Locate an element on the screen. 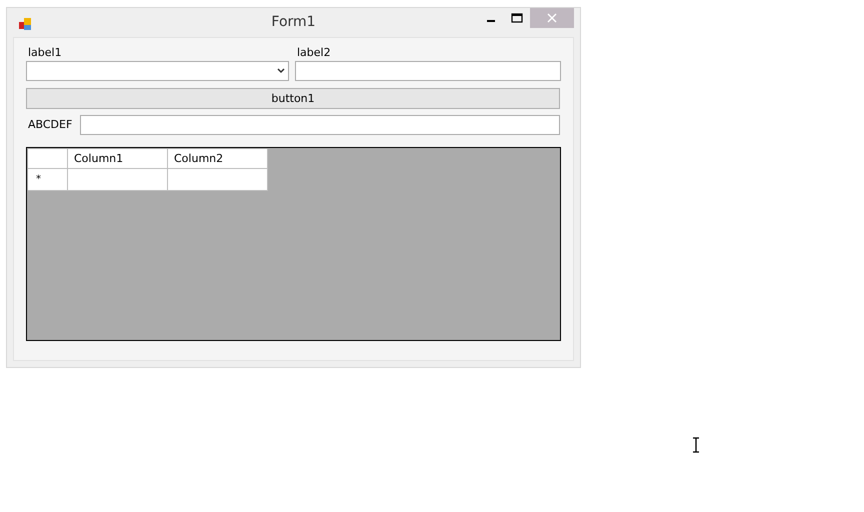 The width and height of the screenshot is (864, 512). minimize-icon is located at coordinates (491, 21).